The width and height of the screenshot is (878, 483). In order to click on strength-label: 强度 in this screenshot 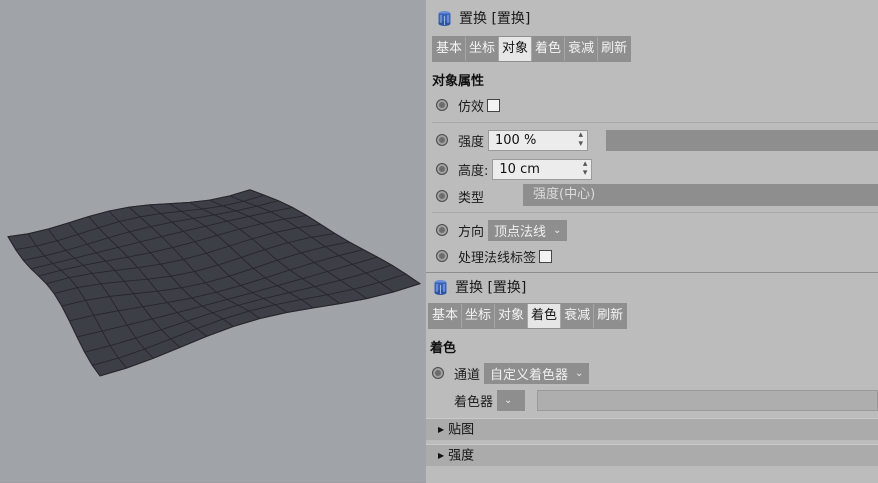, I will do `click(471, 142)`.